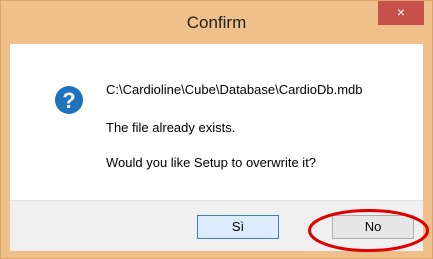 The width and height of the screenshot is (433, 259). I want to click on no-button: No, so click(373, 227).